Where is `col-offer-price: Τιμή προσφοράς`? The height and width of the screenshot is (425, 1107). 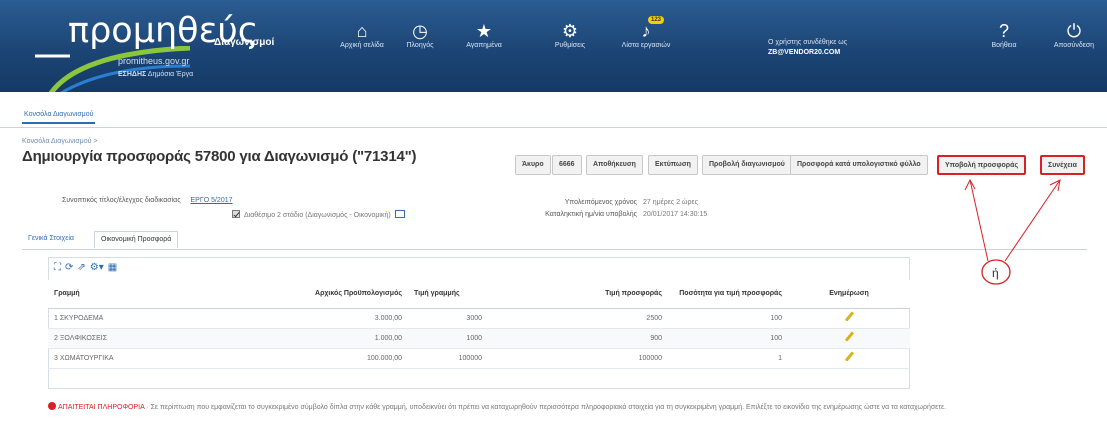
col-offer-price: Τιμή προσφοράς is located at coordinates (578, 294).